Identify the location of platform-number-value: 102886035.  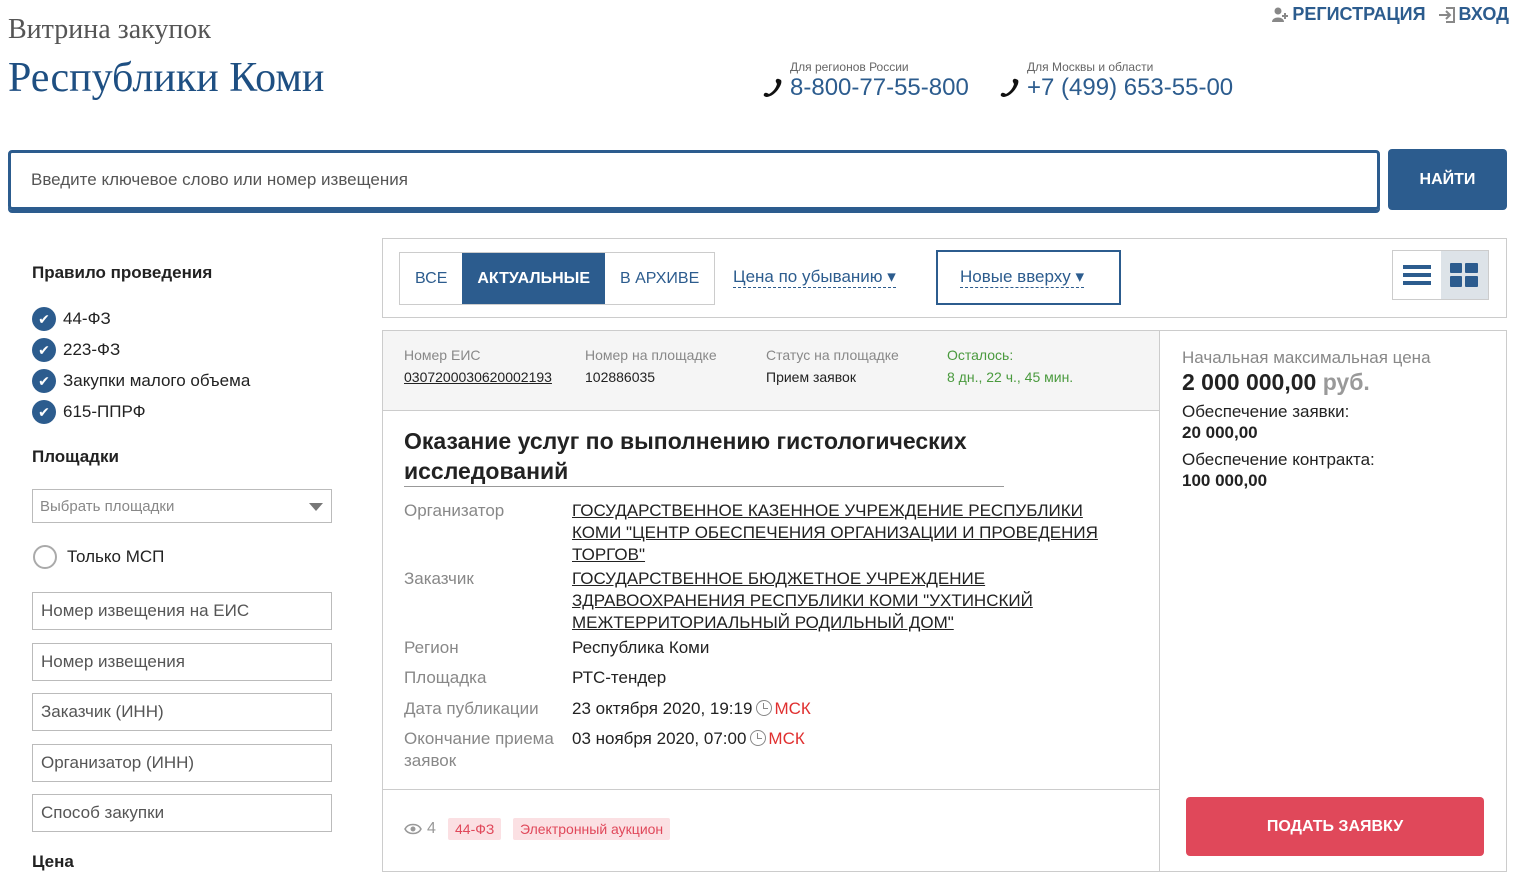
(620, 377).